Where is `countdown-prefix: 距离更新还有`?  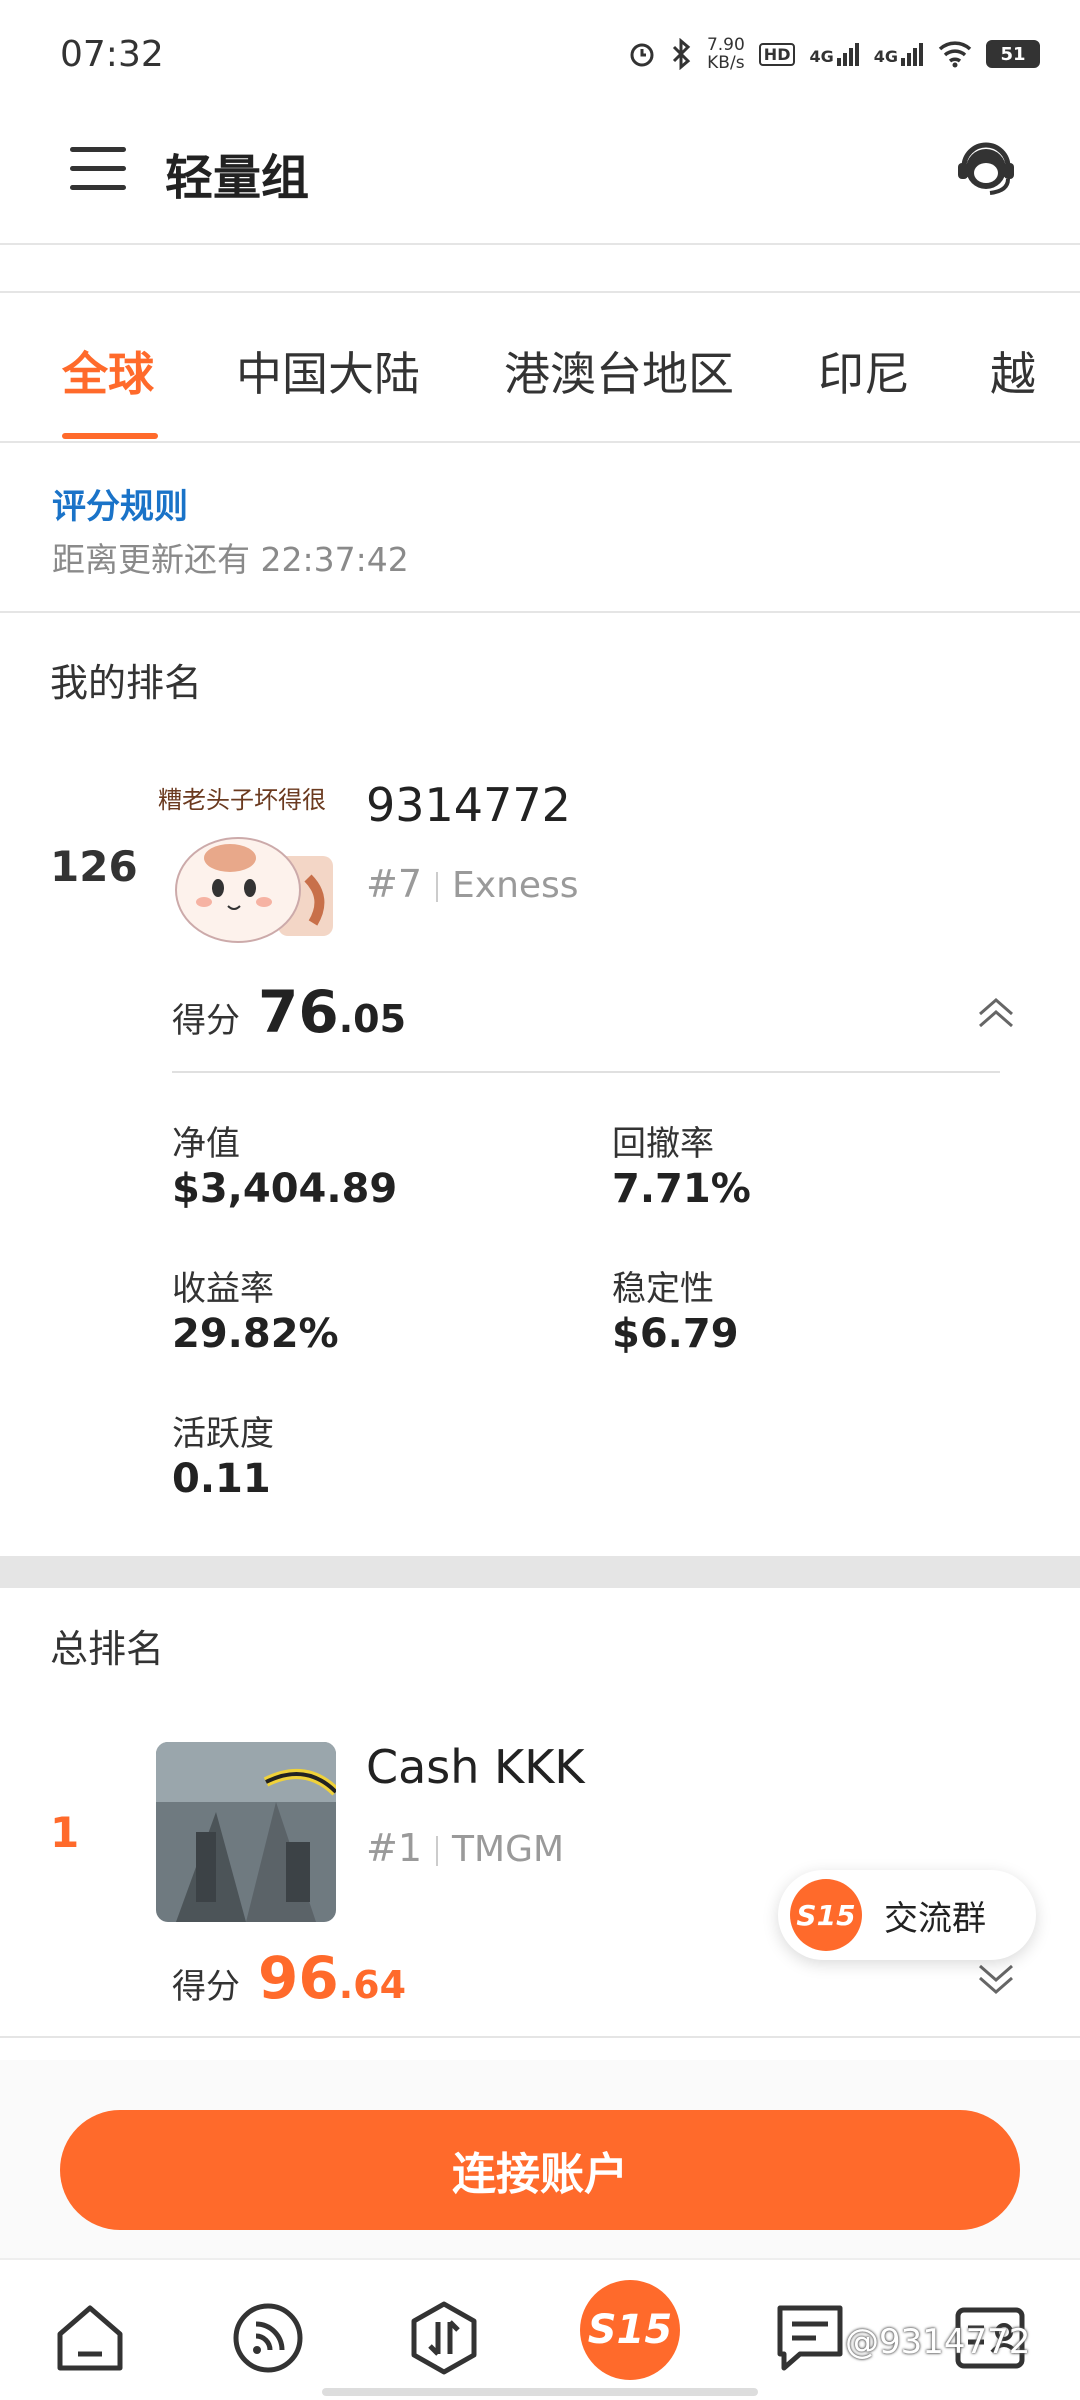
countdown-prefix: 距离更新还有 is located at coordinates (151, 559).